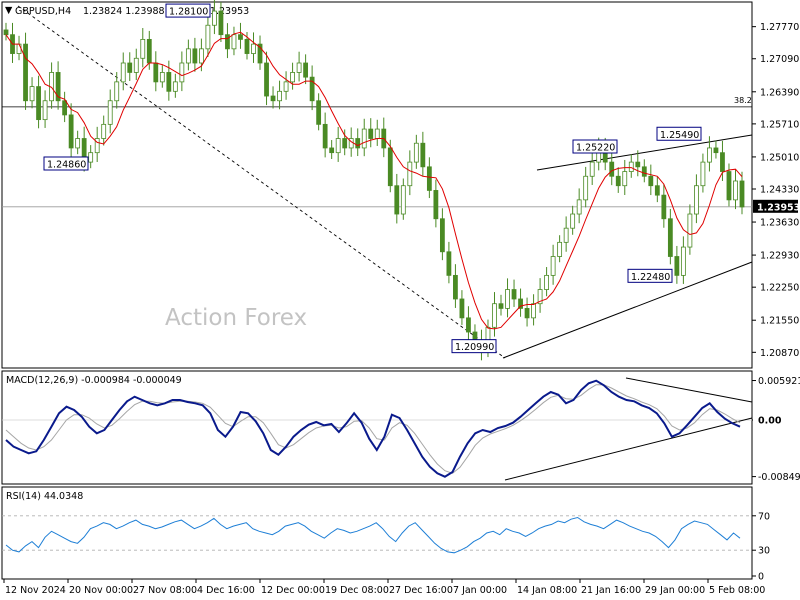 This screenshot has height=600, width=800. What do you see at coordinates (611, 590) in the screenshot?
I see `time-axis-label: 21 Jan 16:00` at bounding box center [611, 590].